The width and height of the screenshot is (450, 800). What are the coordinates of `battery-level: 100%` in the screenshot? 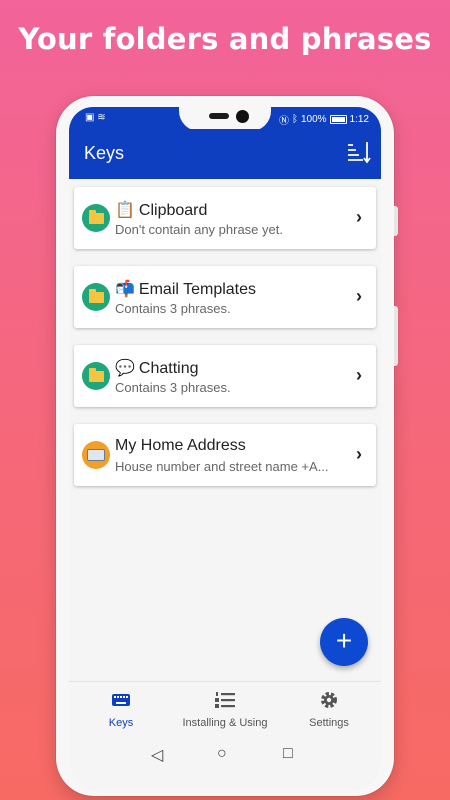 It's located at (313, 119).